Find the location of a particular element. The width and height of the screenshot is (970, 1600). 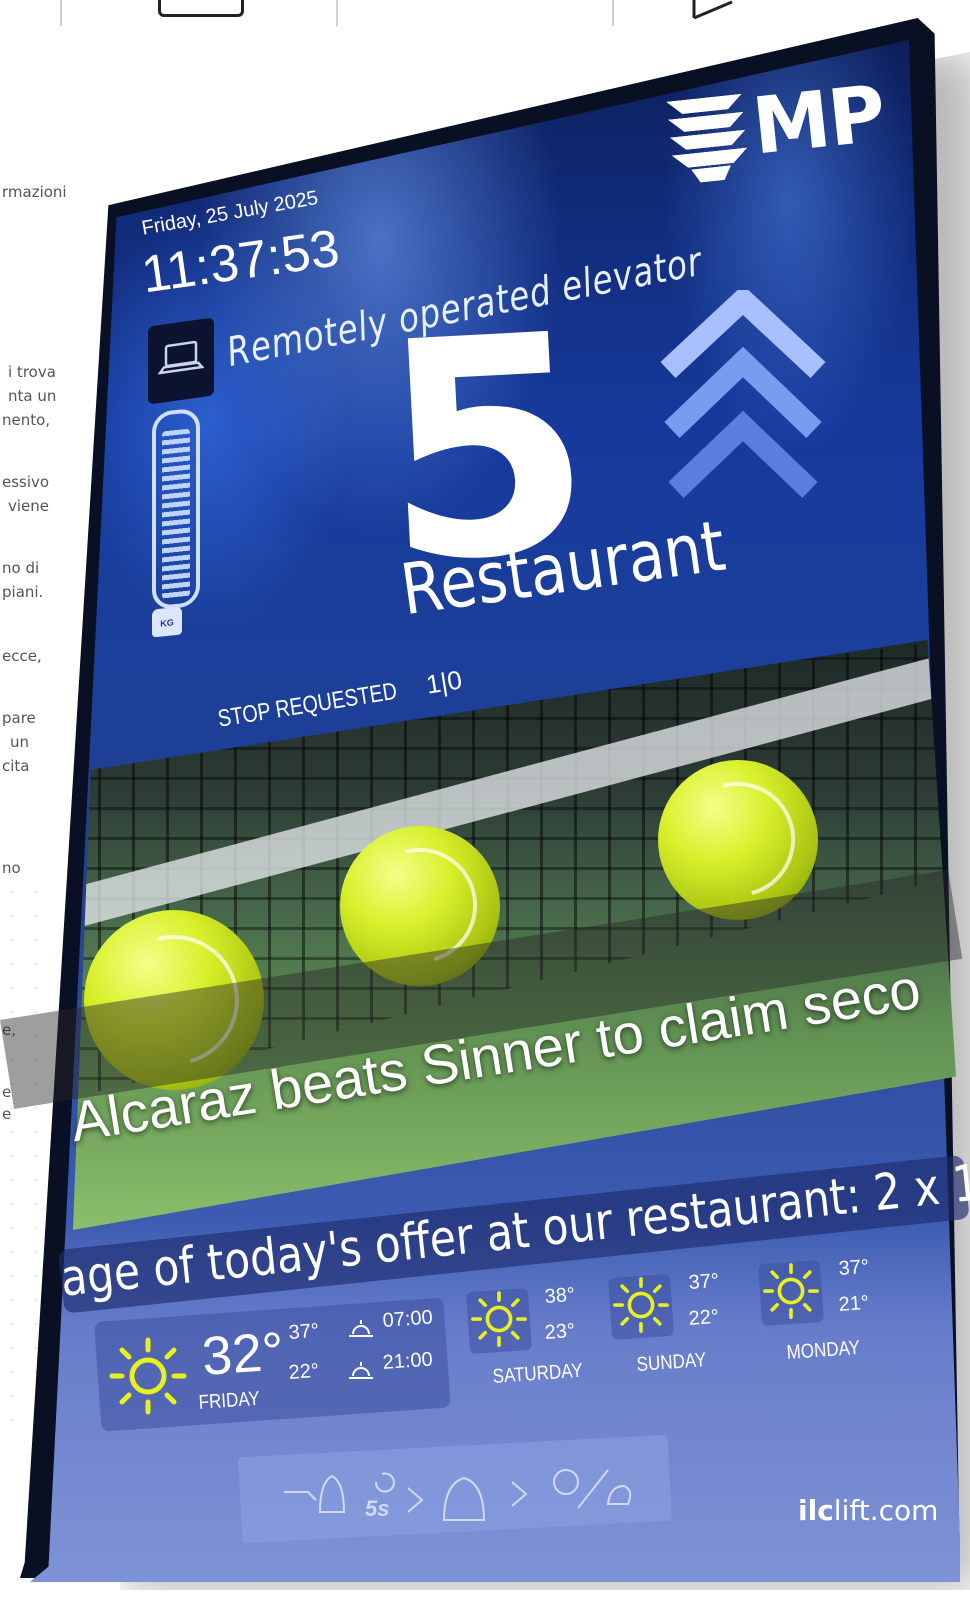

article-fragment: nta un is located at coordinates (32, 396).